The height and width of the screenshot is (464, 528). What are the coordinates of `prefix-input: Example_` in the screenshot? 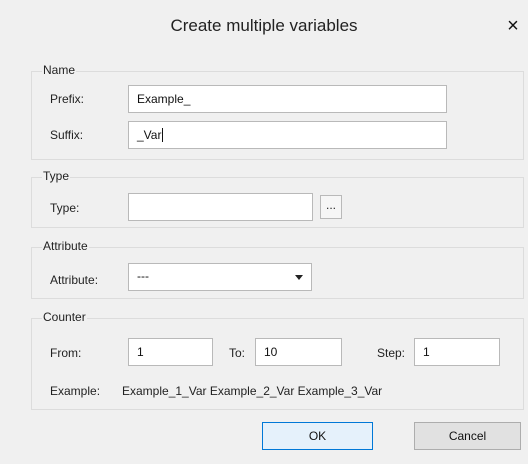 It's located at (287, 99).